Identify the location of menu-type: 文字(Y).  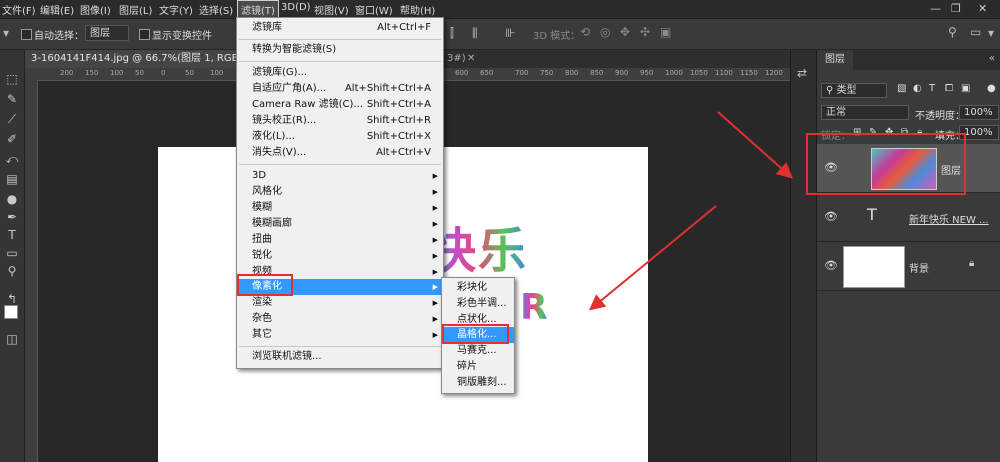
(176, 9).